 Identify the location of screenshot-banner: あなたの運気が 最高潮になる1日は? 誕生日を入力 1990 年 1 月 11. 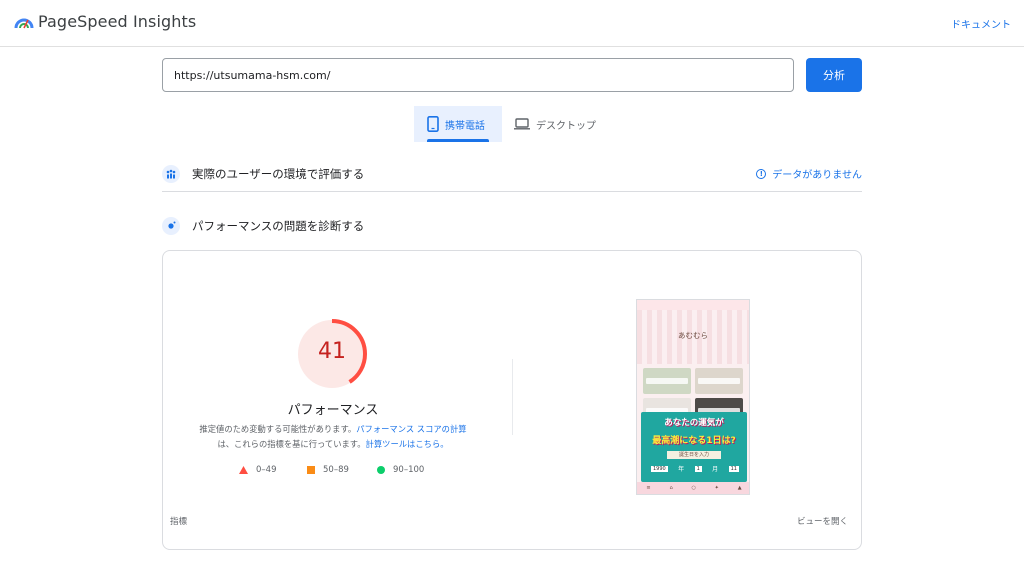
(694, 447).